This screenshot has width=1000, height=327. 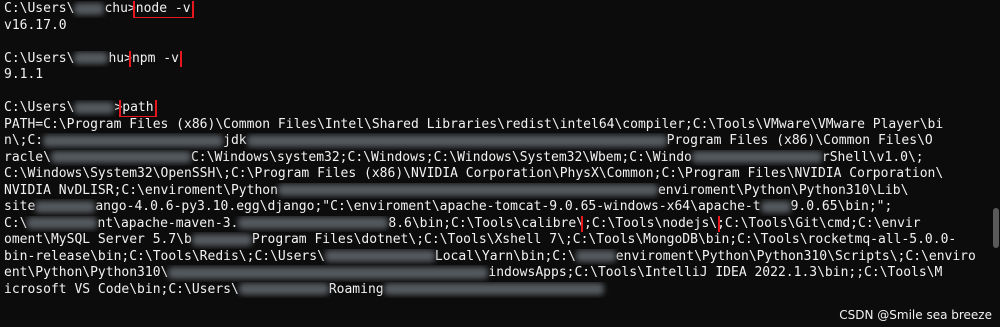 I want to click on command-path: path, so click(x=138, y=108).